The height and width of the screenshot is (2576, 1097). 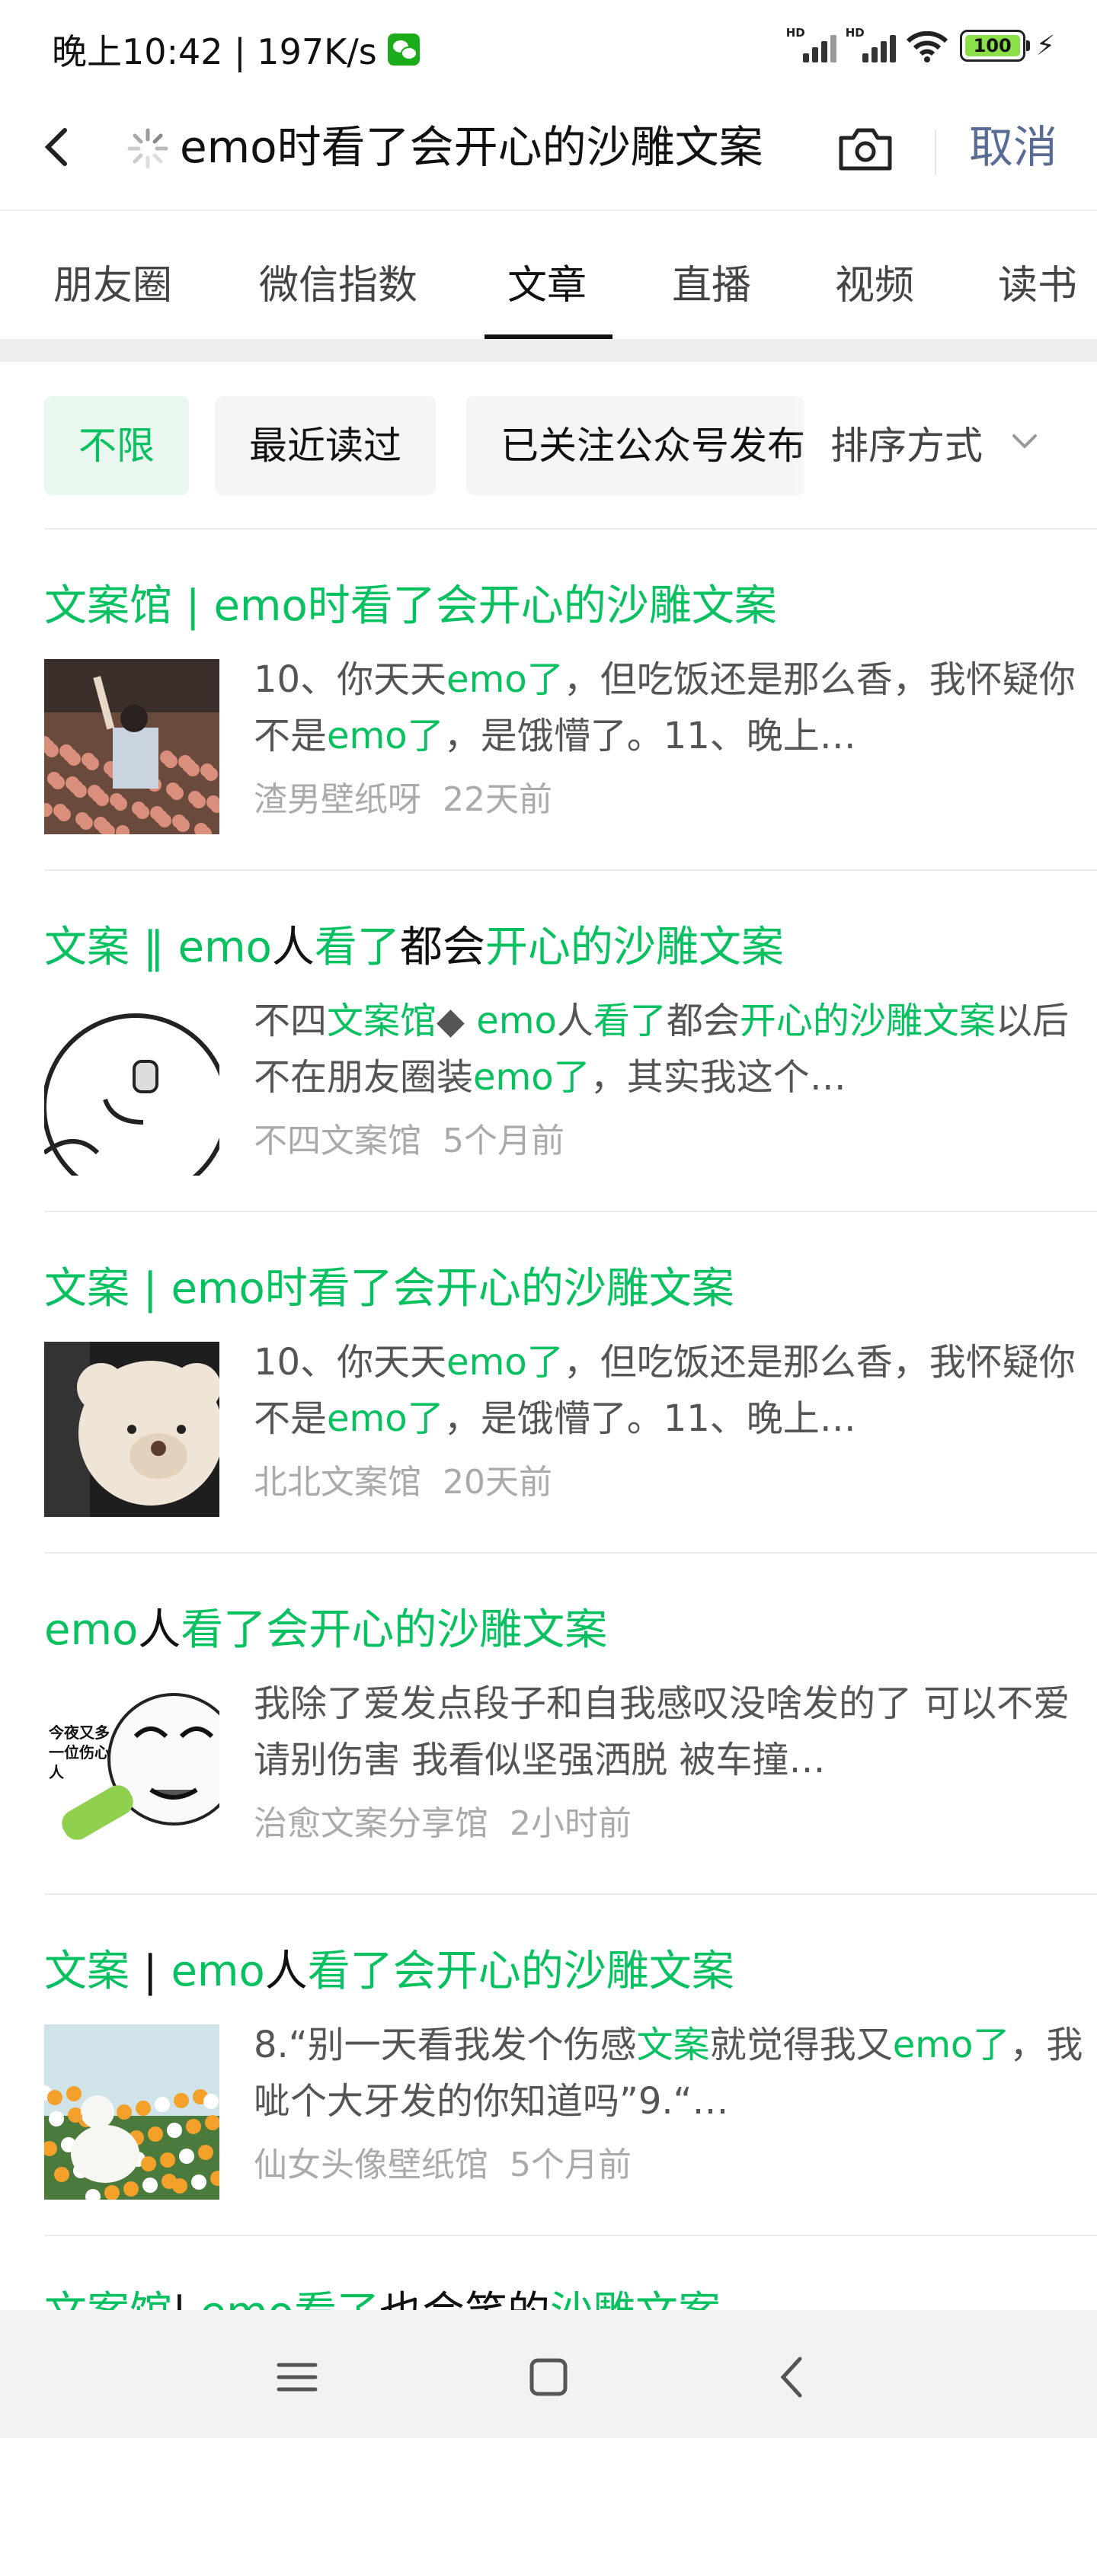 What do you see at coordinates (297, 2377) in the screenshot?
I see `menu-icon` at bounding box center [297, 2377].